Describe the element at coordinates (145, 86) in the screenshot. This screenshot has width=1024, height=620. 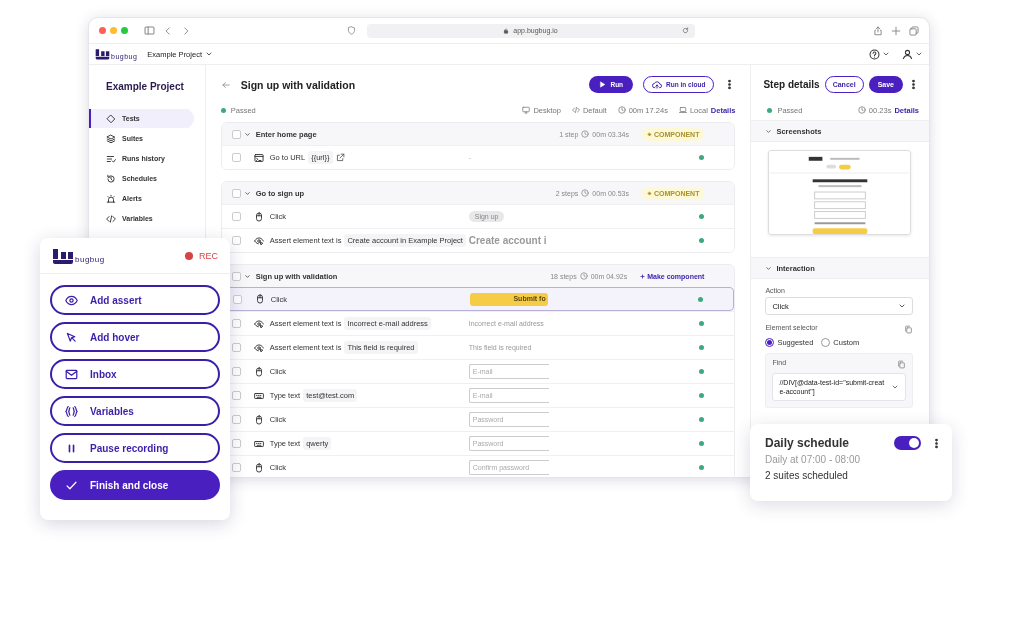
I see `project-title: Example Project` at that location.